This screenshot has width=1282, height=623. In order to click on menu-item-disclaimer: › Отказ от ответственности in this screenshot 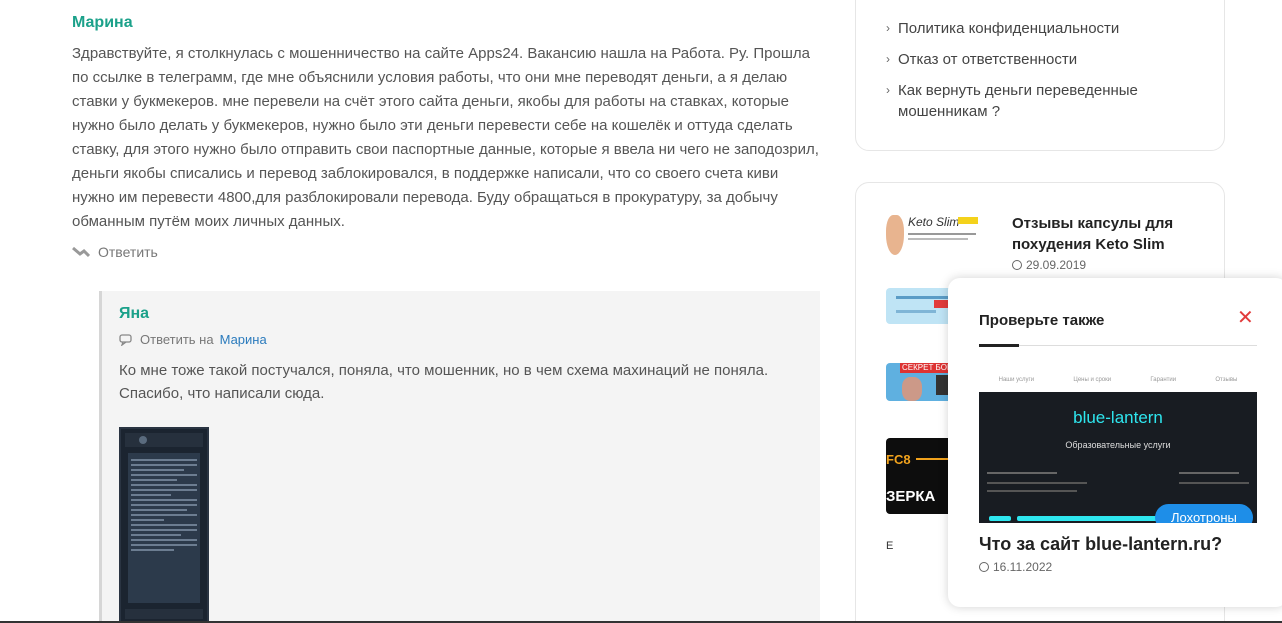, I will do `click(981, 59)`.